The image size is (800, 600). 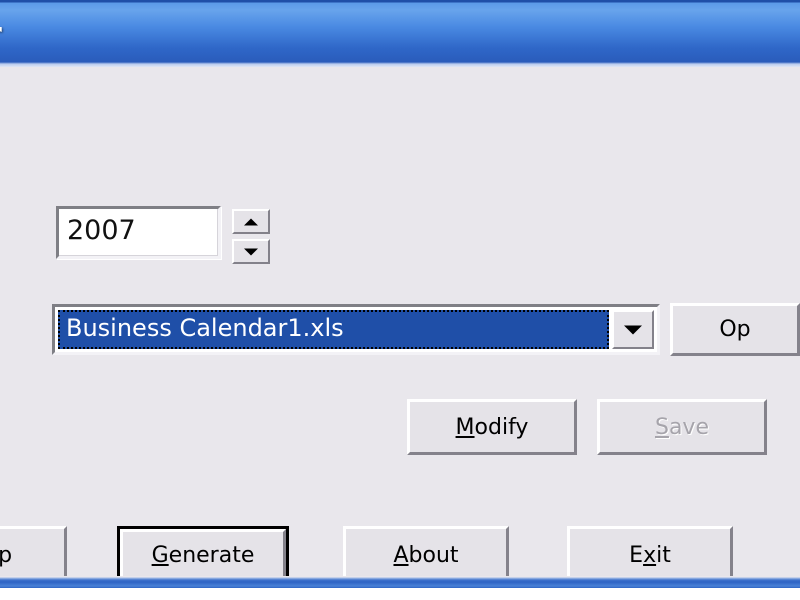 What do you see at coordinates (211, 555) in the screenshot?
I see `generate-button-tail: enerate` at bounding box center [211, 555].